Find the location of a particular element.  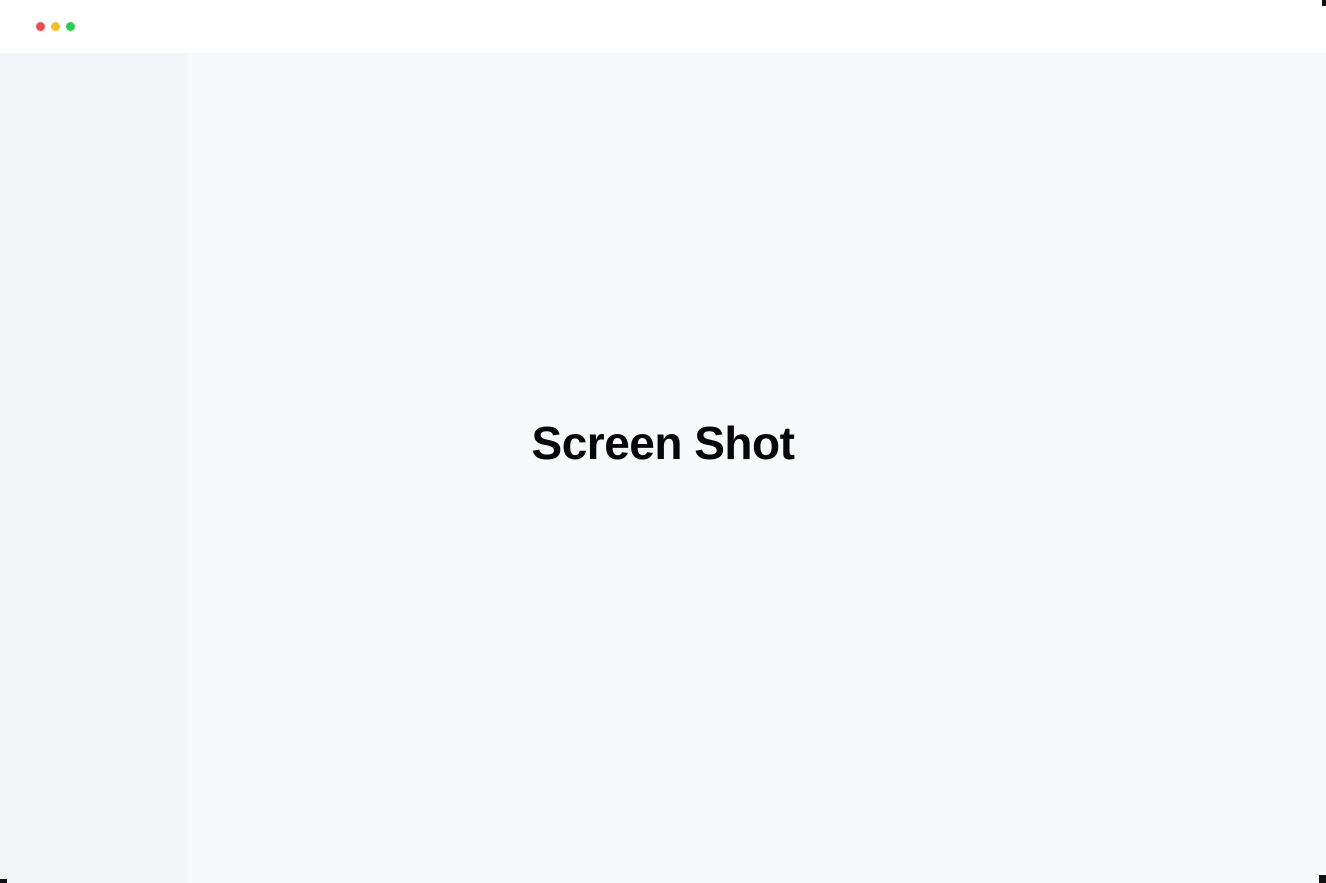

title-bar is located at coordinates (663, 26).